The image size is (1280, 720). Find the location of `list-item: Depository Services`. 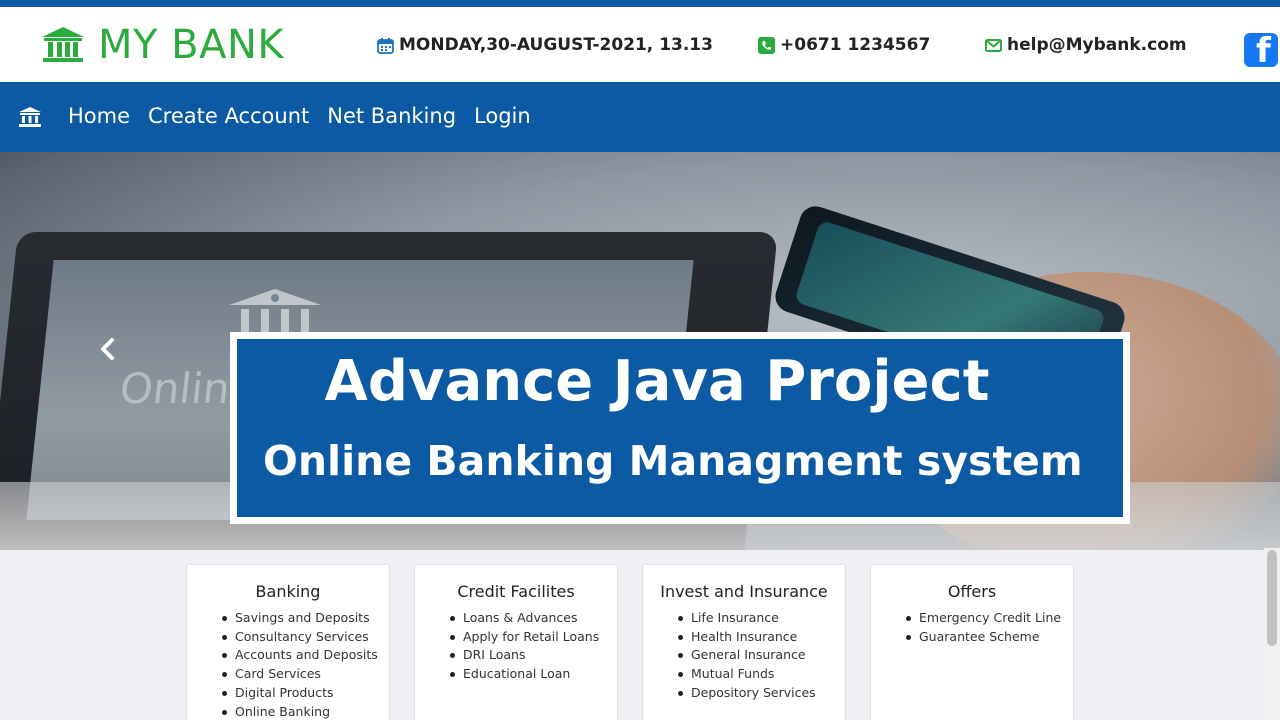

list-item: Depository Services is located at coordinates (761, 693).